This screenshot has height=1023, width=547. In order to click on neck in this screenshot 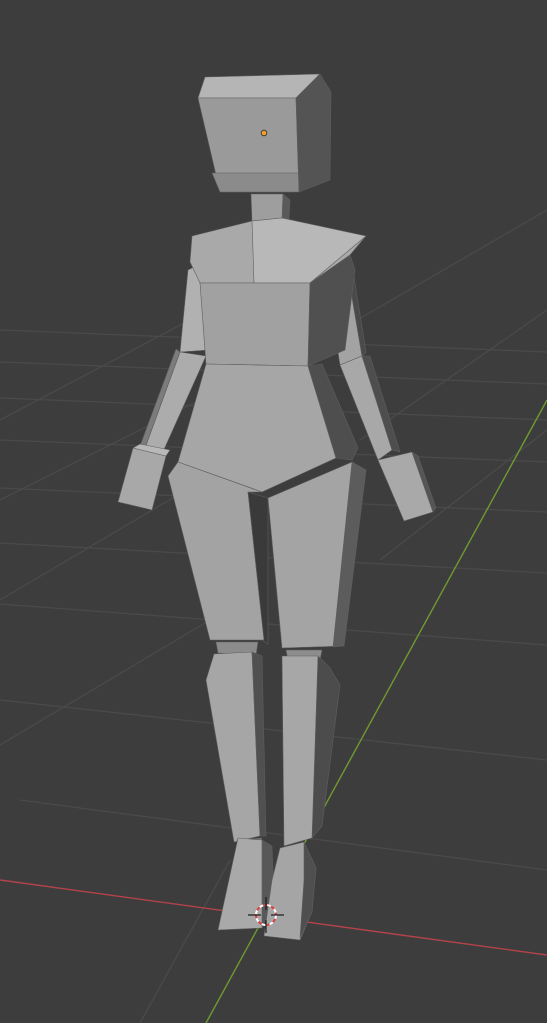, I will do `click(270, 208)`.